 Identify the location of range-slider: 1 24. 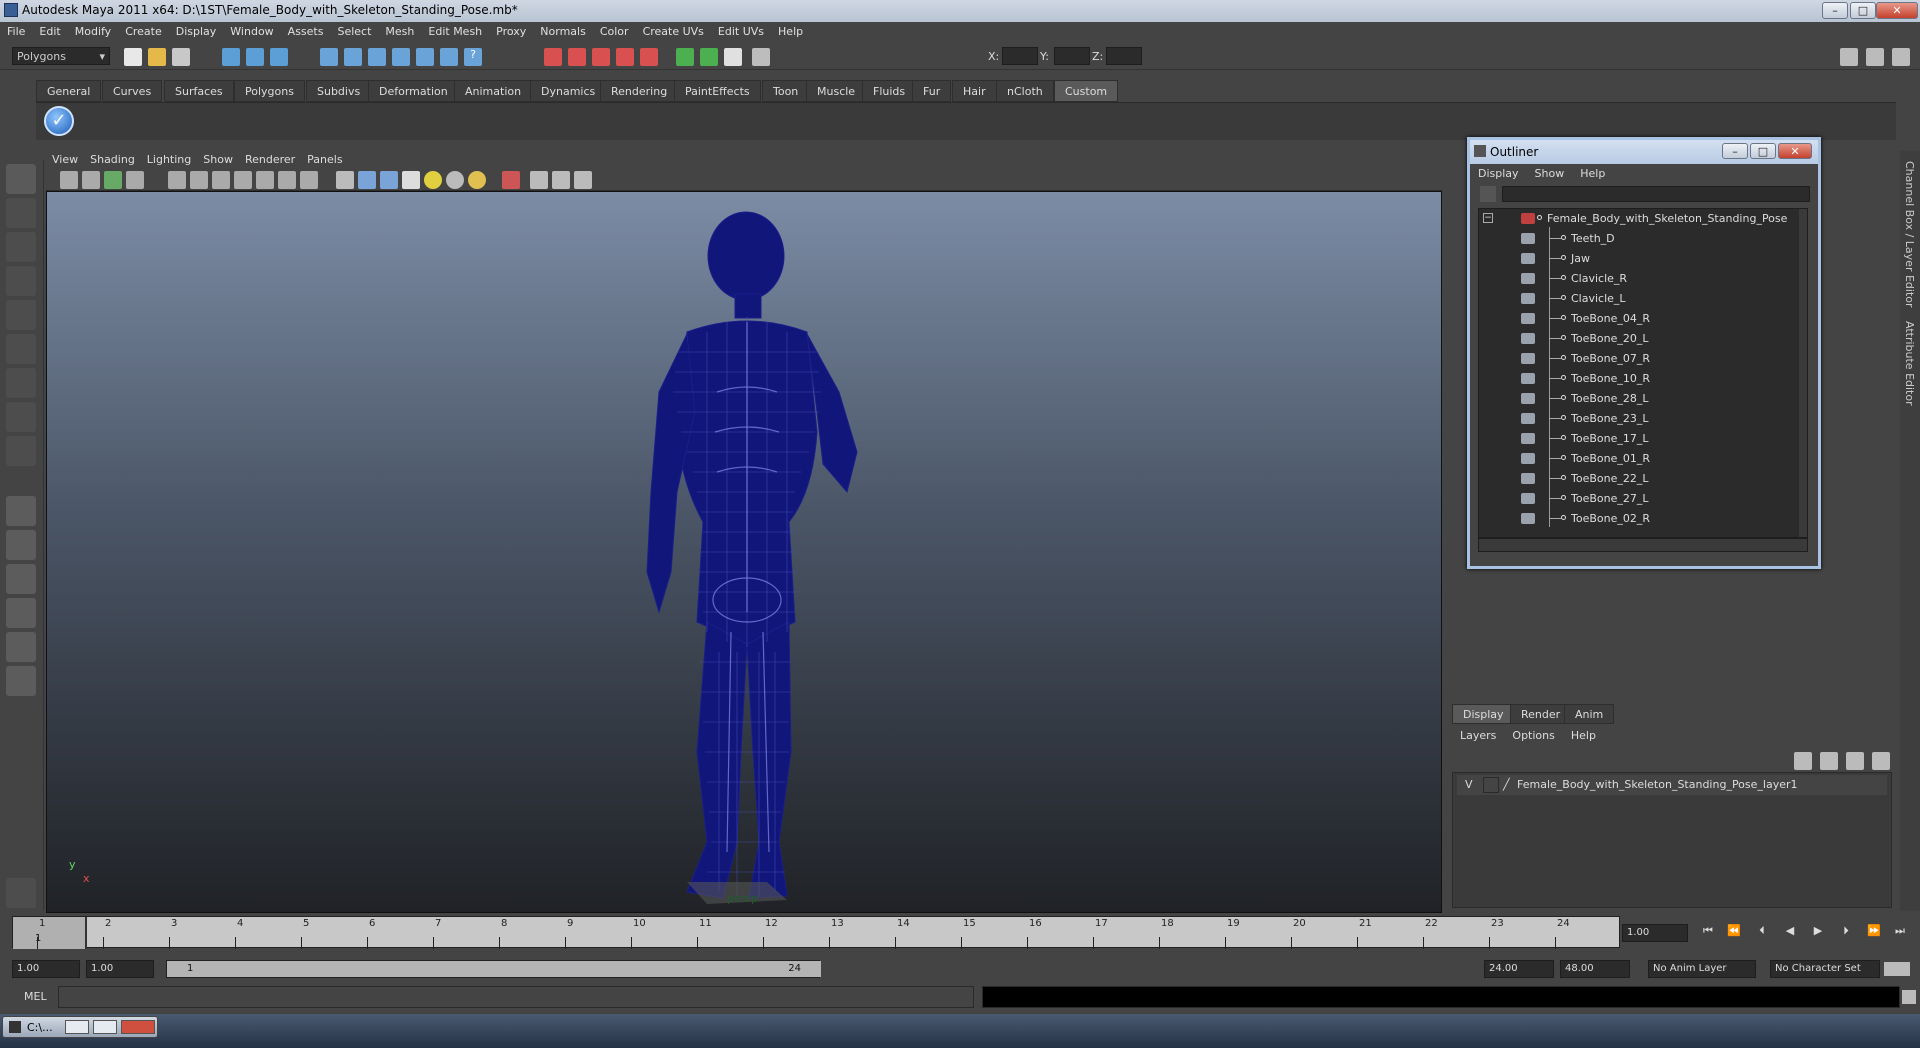
(493, 969).